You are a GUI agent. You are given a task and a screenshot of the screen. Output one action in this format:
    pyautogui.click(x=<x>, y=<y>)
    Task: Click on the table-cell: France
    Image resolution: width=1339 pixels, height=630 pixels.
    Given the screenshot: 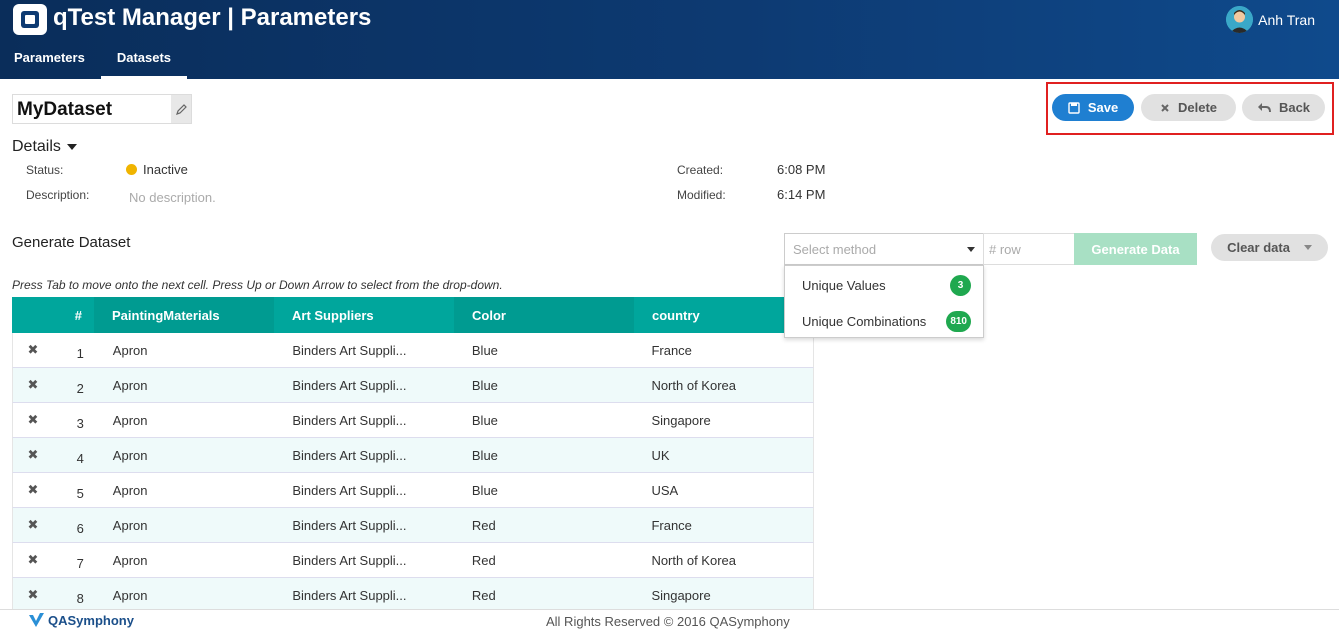 What is the action you would take?
    pyautogui.click(x=723, y=525)
    